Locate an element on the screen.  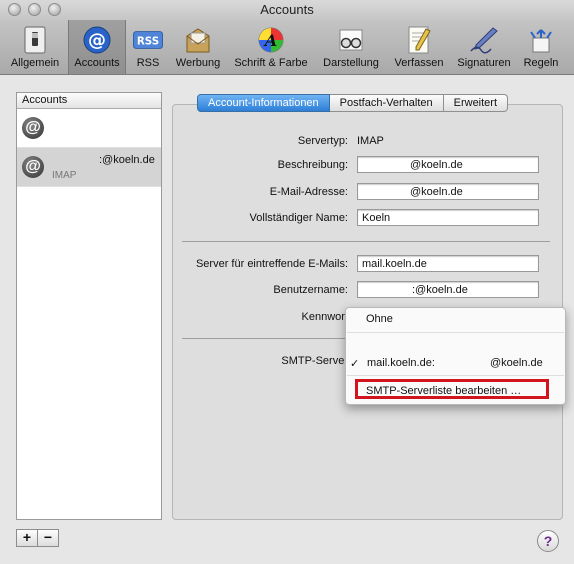
beschreibung-field: @koeln.de is located at coordinates (448, 164).